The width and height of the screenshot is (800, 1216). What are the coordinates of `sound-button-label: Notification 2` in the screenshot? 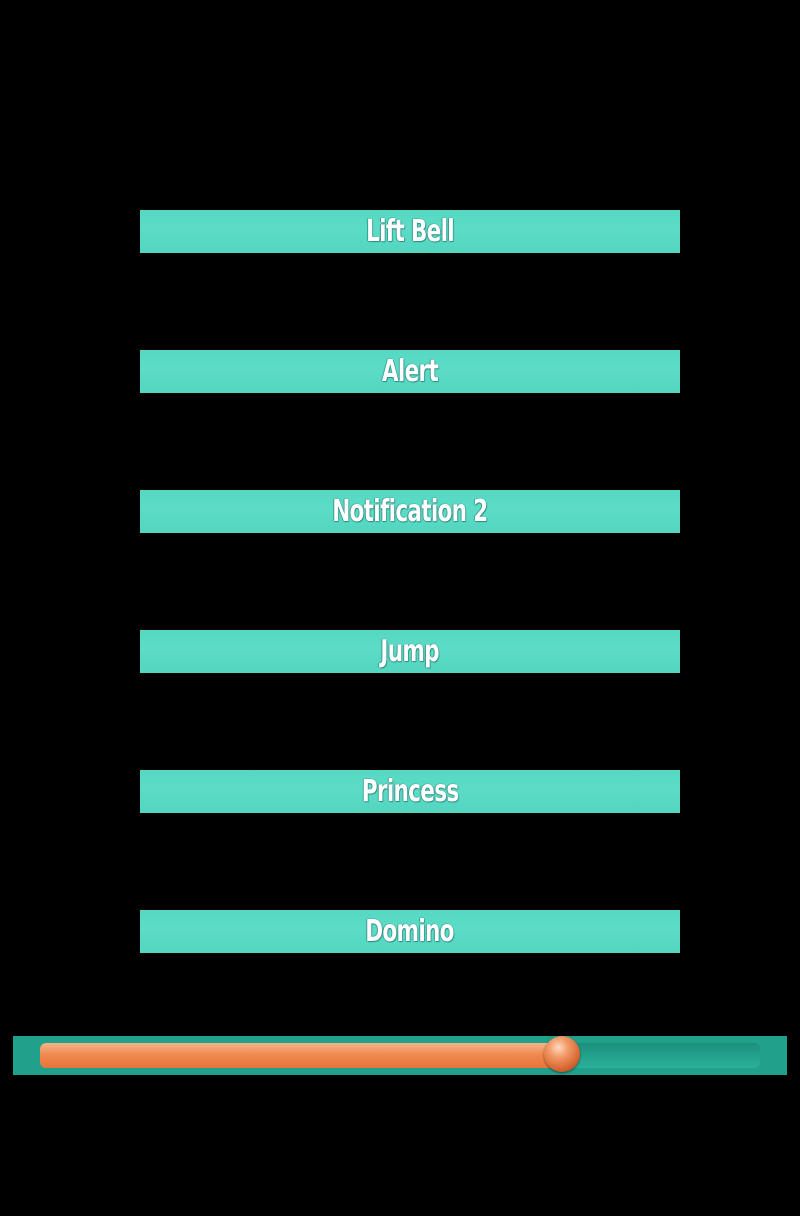 It's located at (410, 511).